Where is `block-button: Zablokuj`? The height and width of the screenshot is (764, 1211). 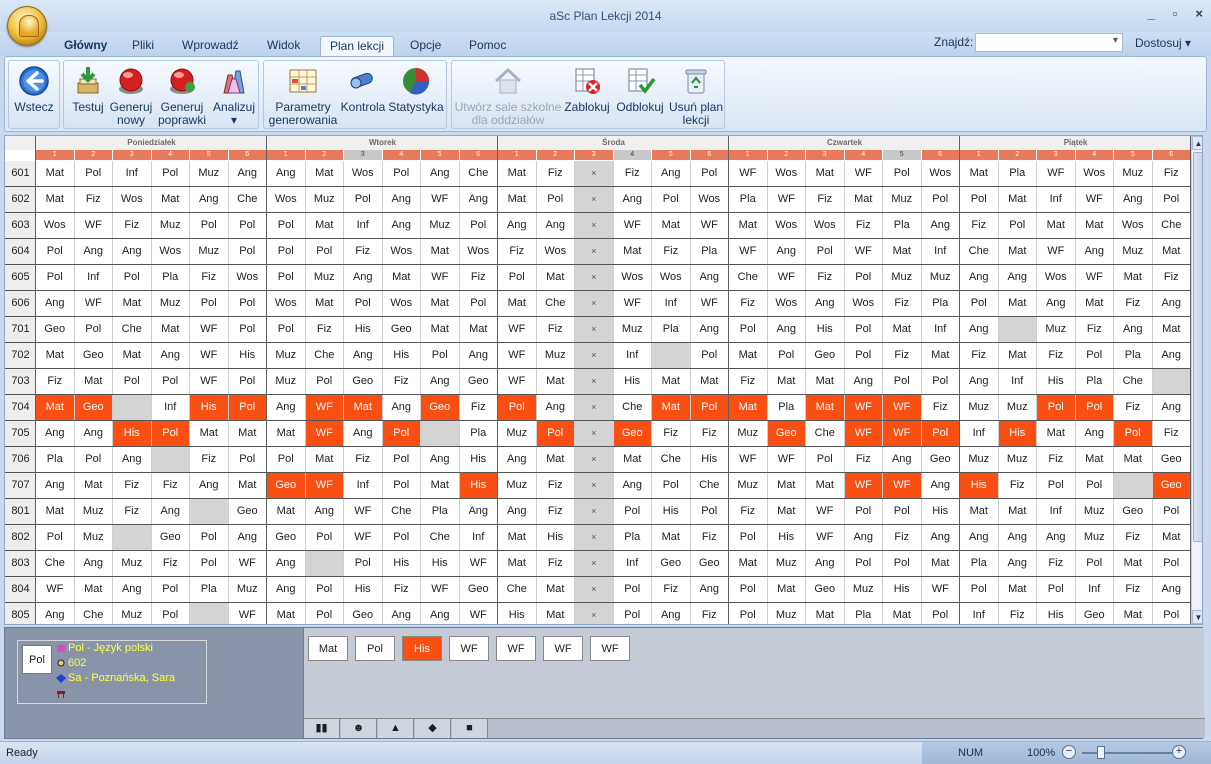
block-button: Zablokuj is located at coordinates (587, 89).